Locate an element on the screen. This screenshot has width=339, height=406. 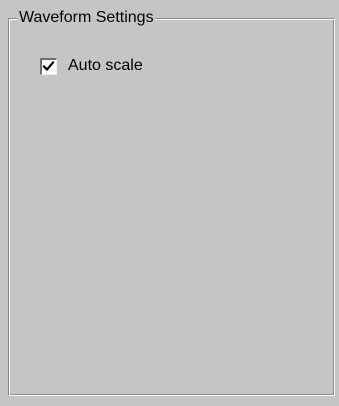
waveform-settings-title: Waveform Settings is located at coordinates (86, 18).